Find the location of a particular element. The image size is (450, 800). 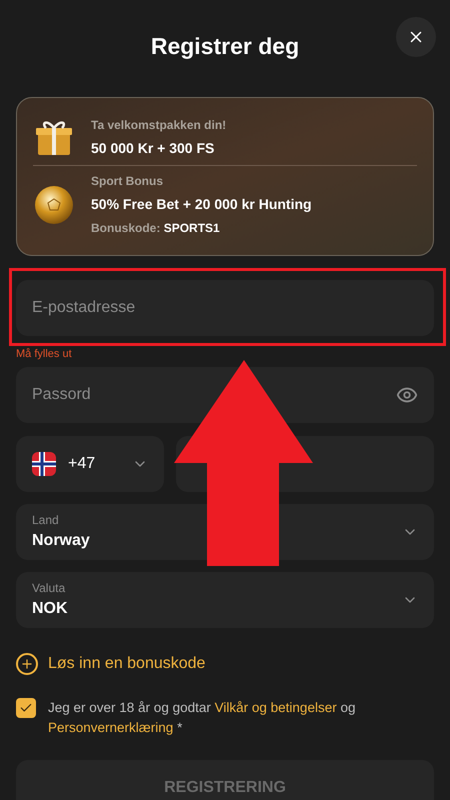

terms-link: Vilkår og betingelser is located at coordinates (275, 707).